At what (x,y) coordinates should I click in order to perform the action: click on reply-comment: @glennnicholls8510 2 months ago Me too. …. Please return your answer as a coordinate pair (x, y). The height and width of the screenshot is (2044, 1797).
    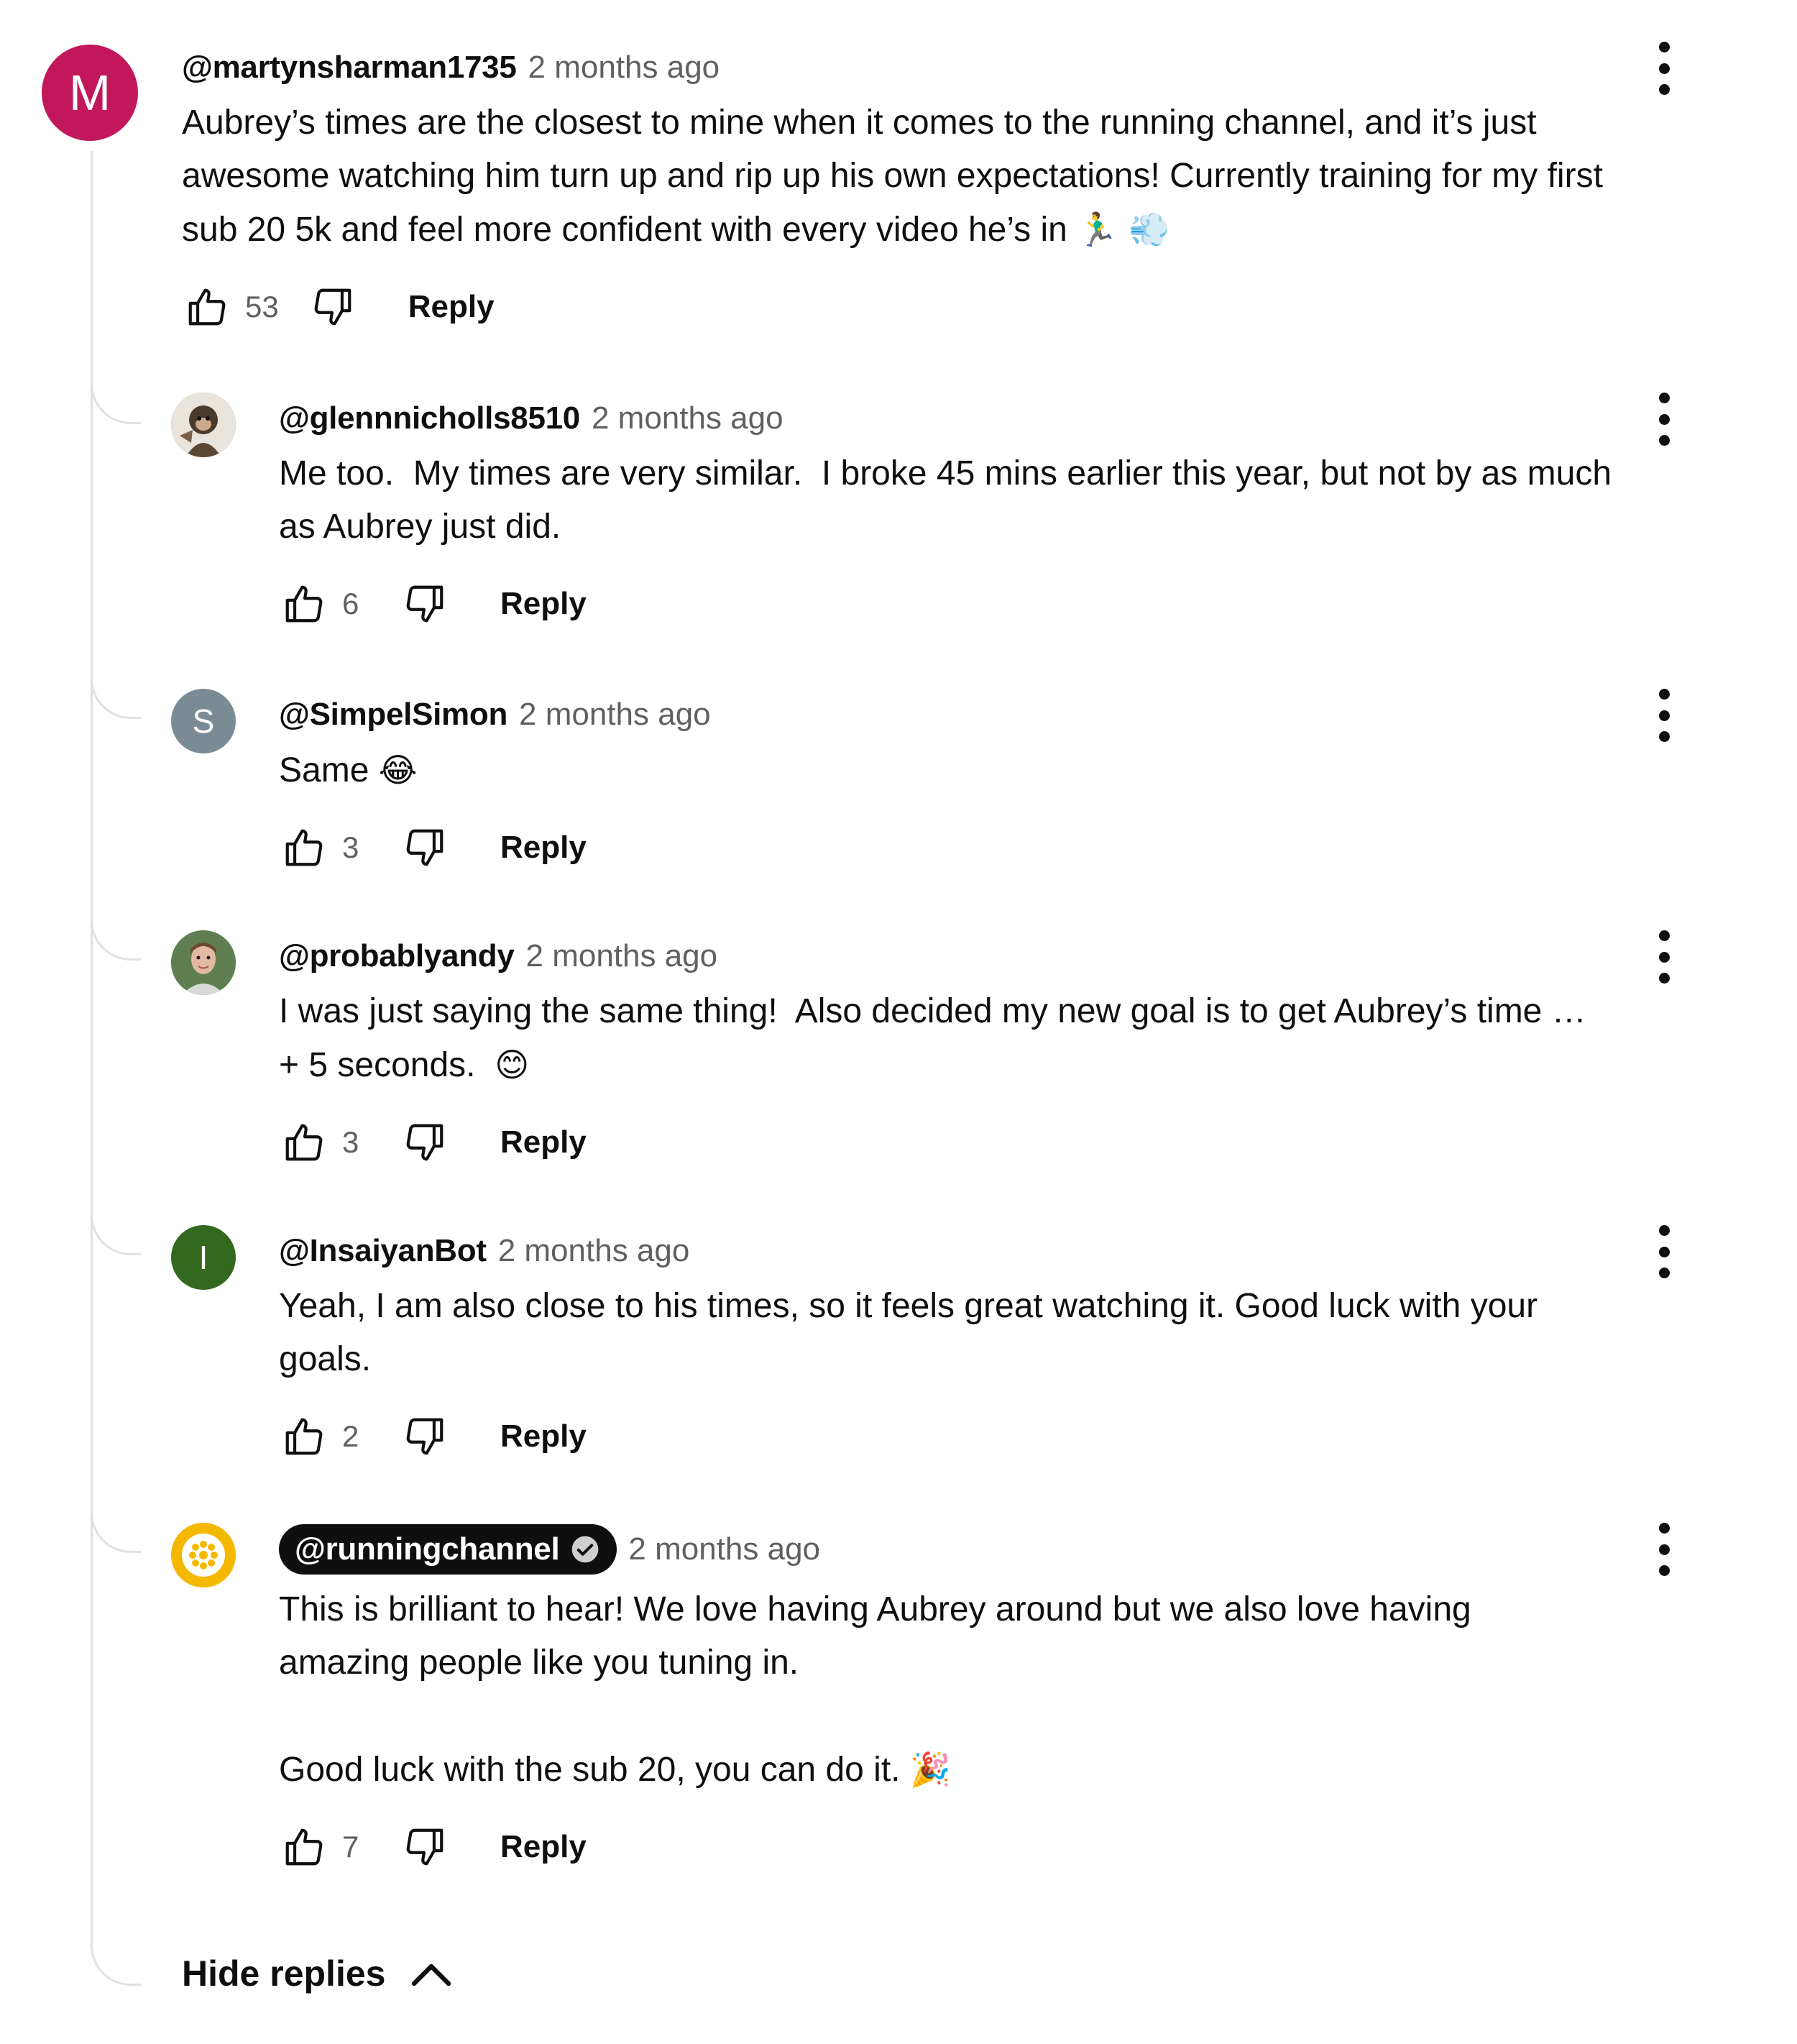
    Looking at the image, I should click on (955, 515).